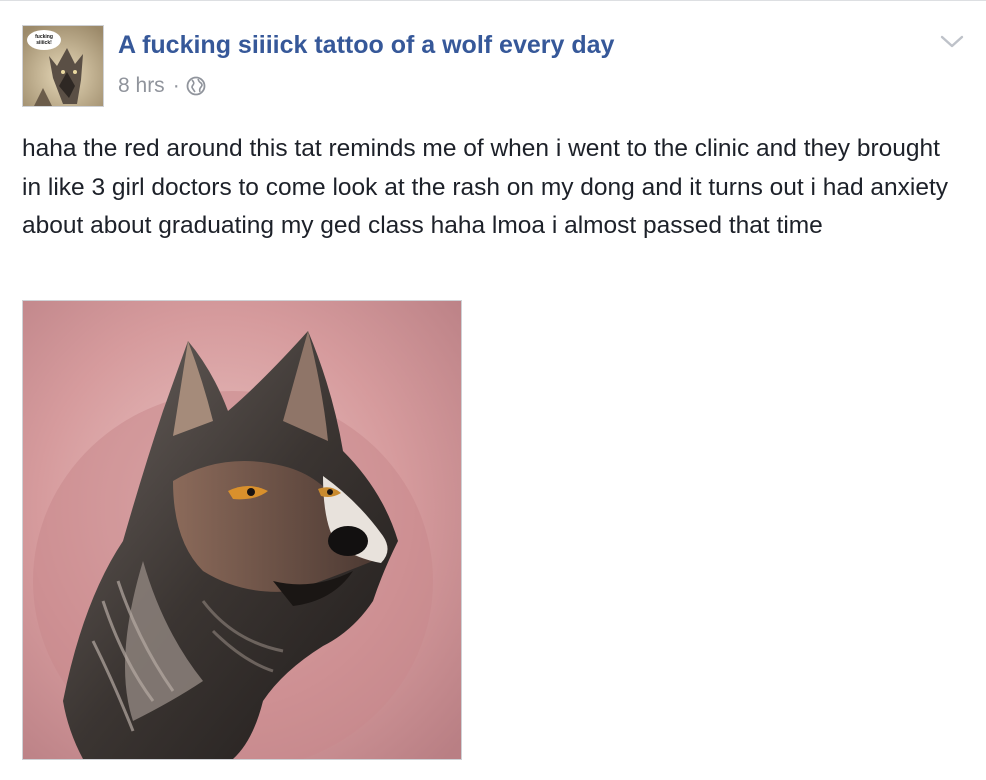 The width and height of the screenshot is (986, 780). Describe the element at coordinates (141, 86) in the screenshot. I see `timestamp-link: 8 hrs` at that location.